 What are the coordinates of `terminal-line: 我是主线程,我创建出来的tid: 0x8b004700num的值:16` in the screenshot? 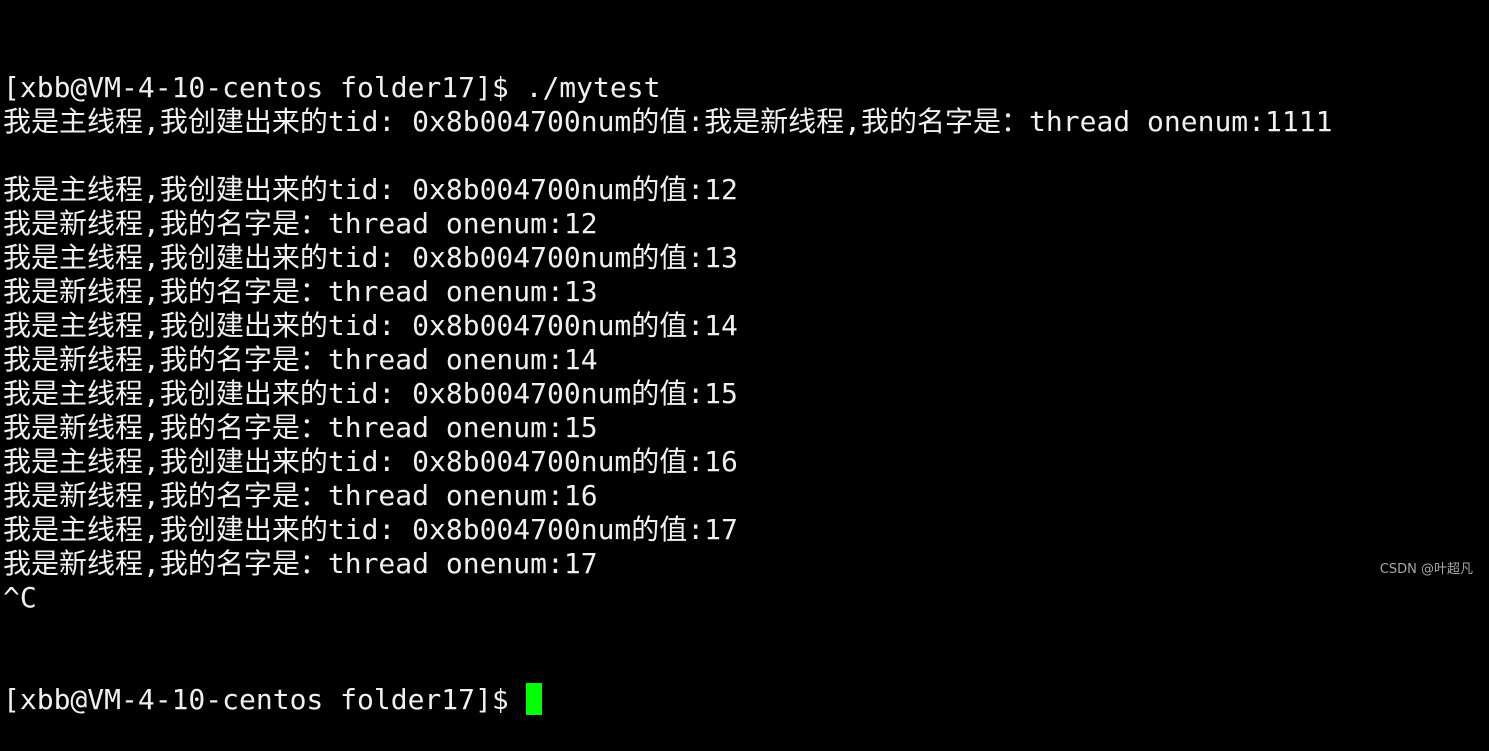 It's located at (370, 461).